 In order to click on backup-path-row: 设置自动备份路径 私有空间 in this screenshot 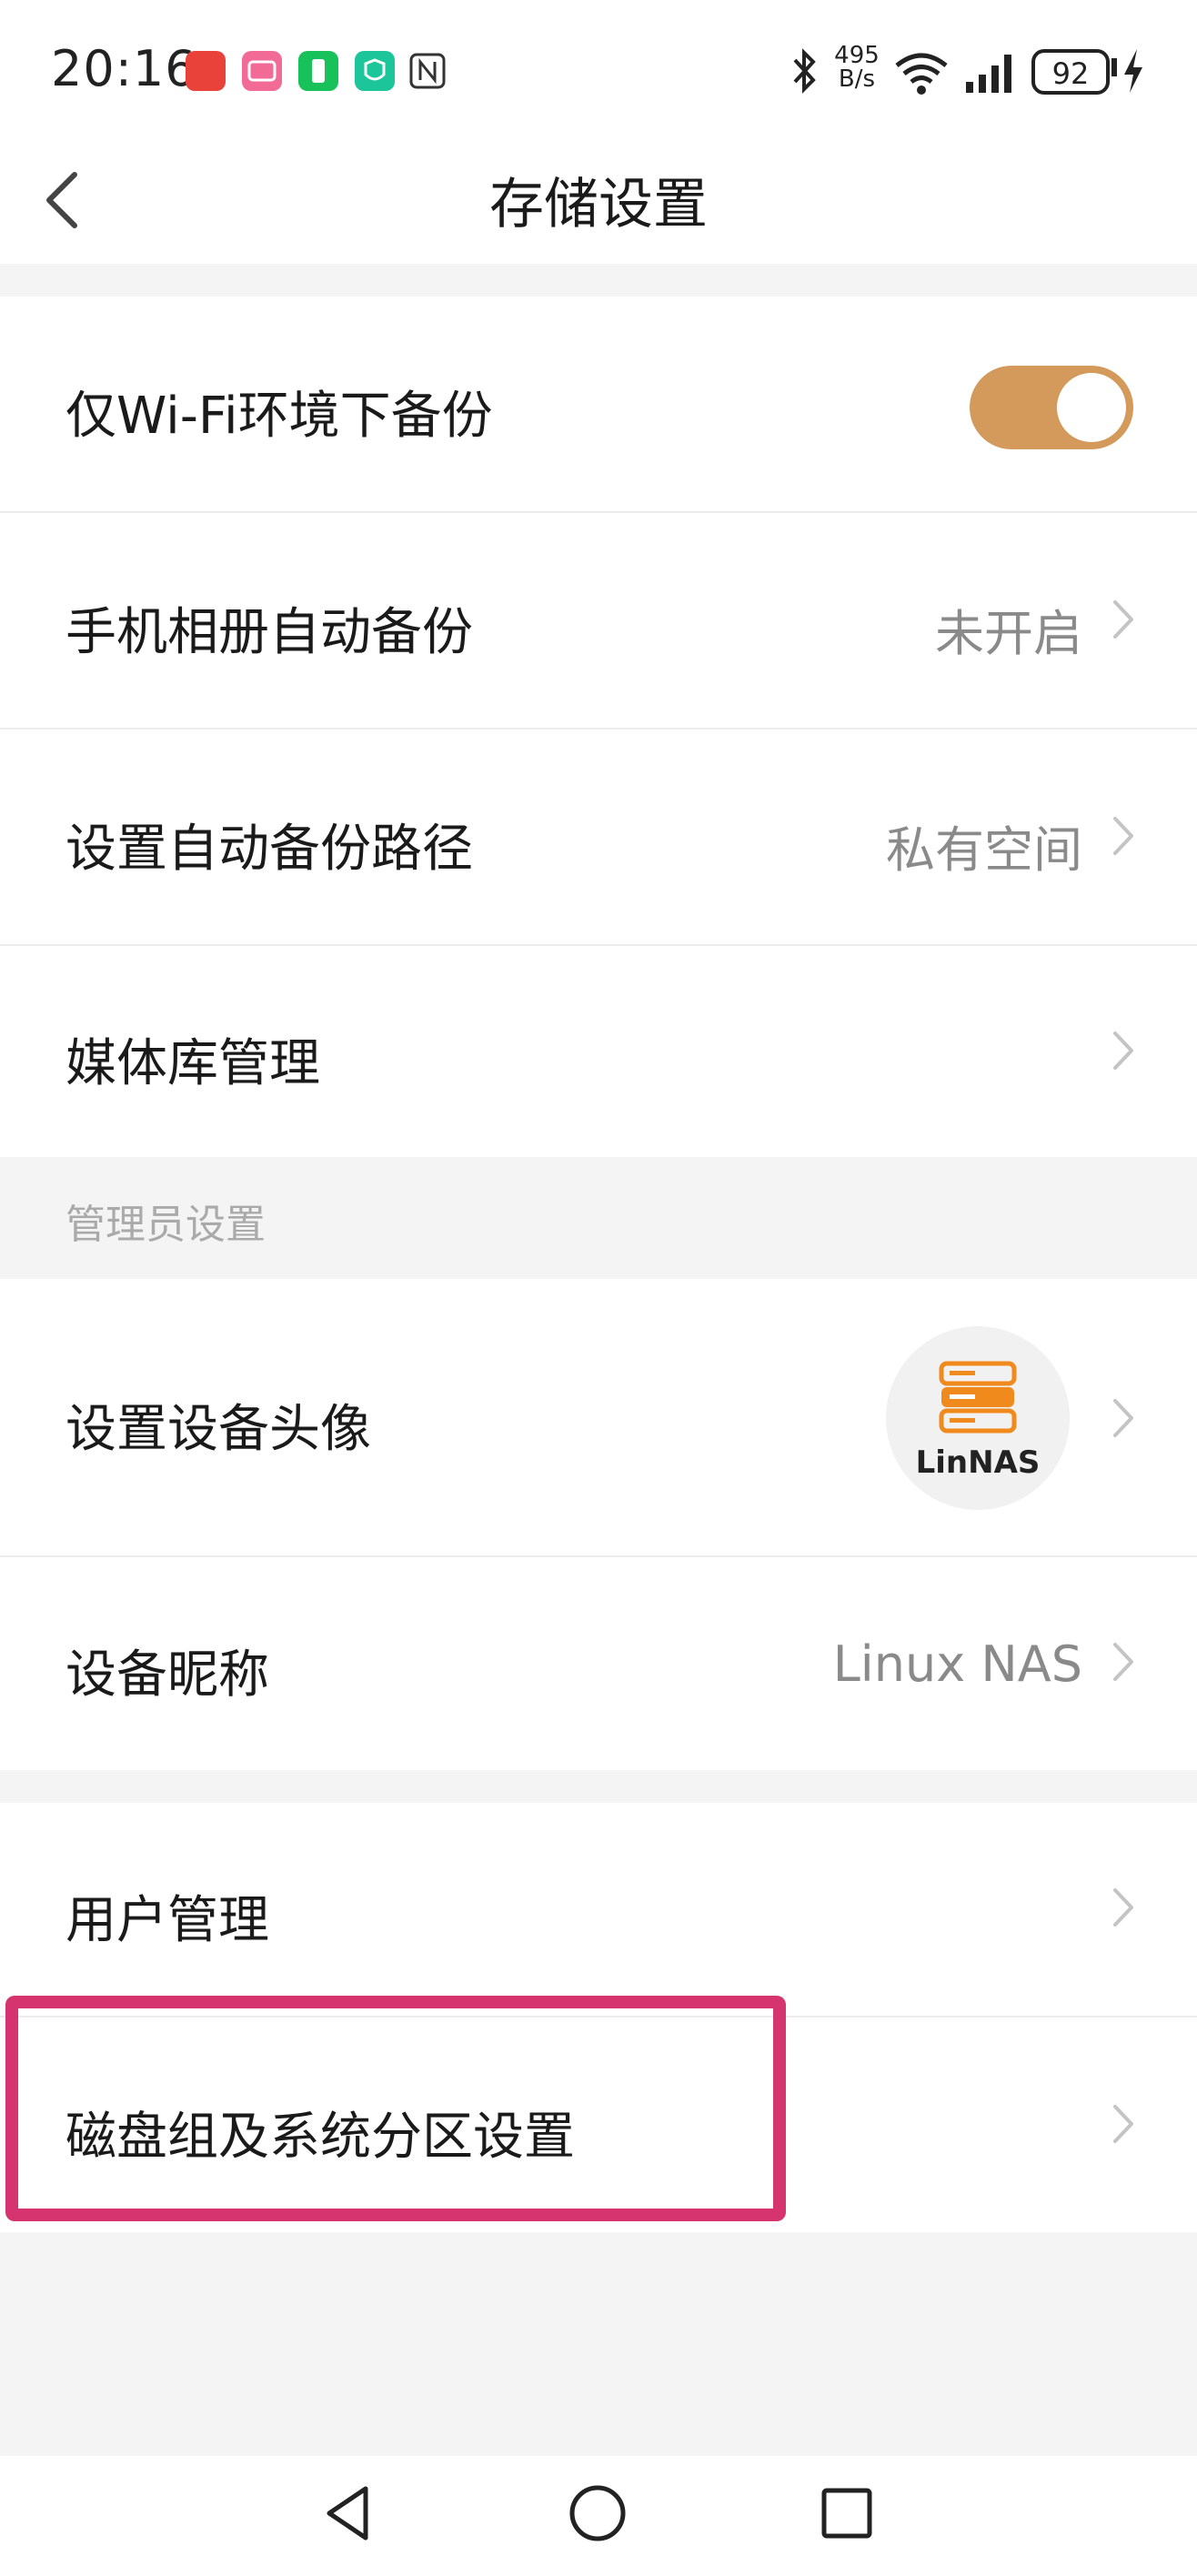, I will do `click(598, 837)`.